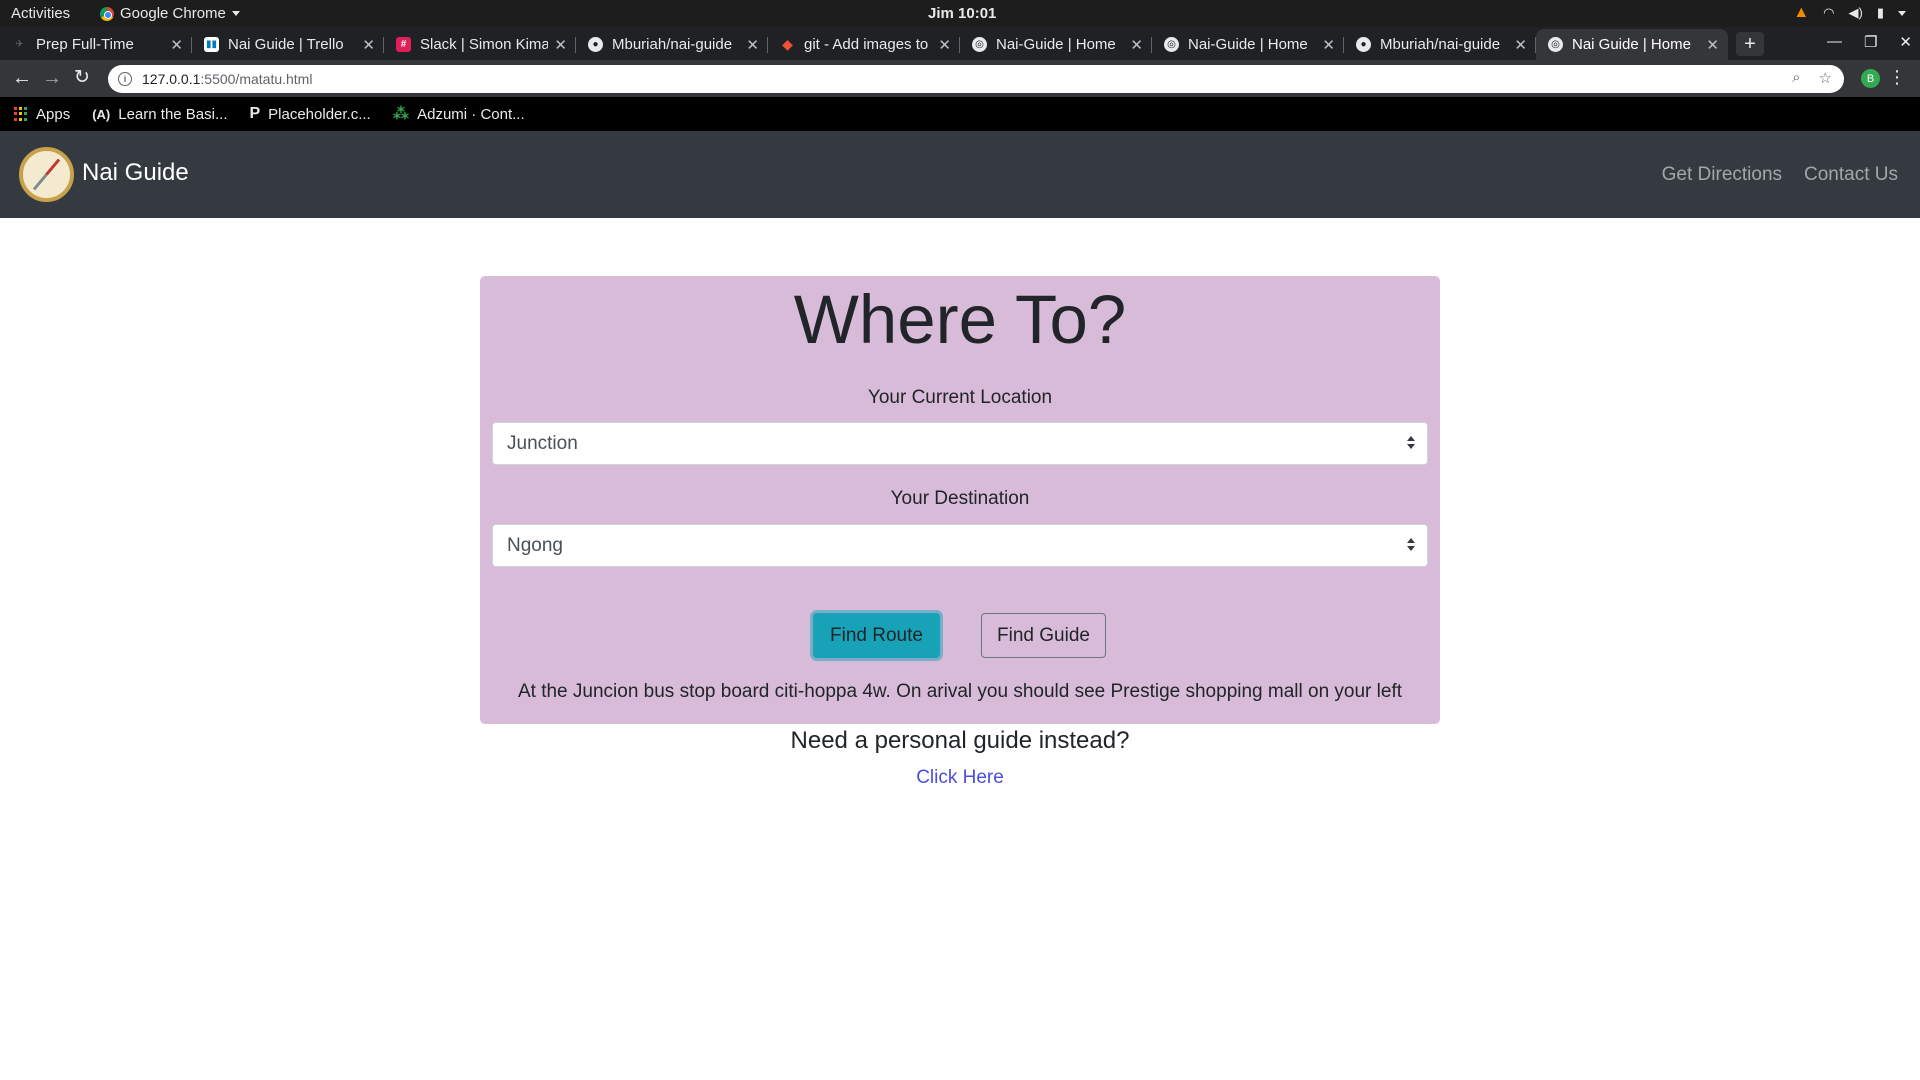  Describe the element at coordinates (107, 13) in the screenshot. I see `chrome-icon` at that location.